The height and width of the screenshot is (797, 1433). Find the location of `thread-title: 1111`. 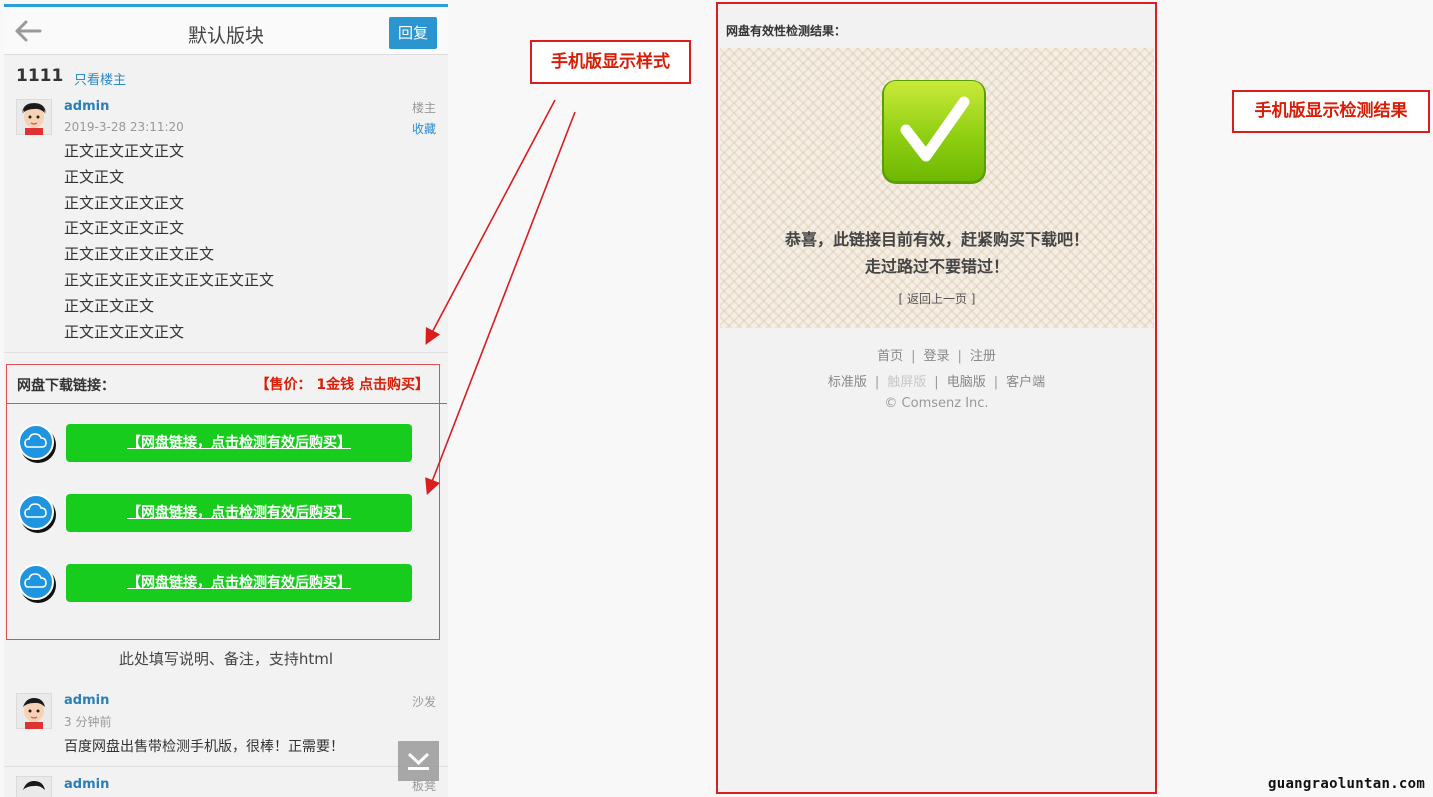

thread-title: 1111 is located at coordinates (40, 76).